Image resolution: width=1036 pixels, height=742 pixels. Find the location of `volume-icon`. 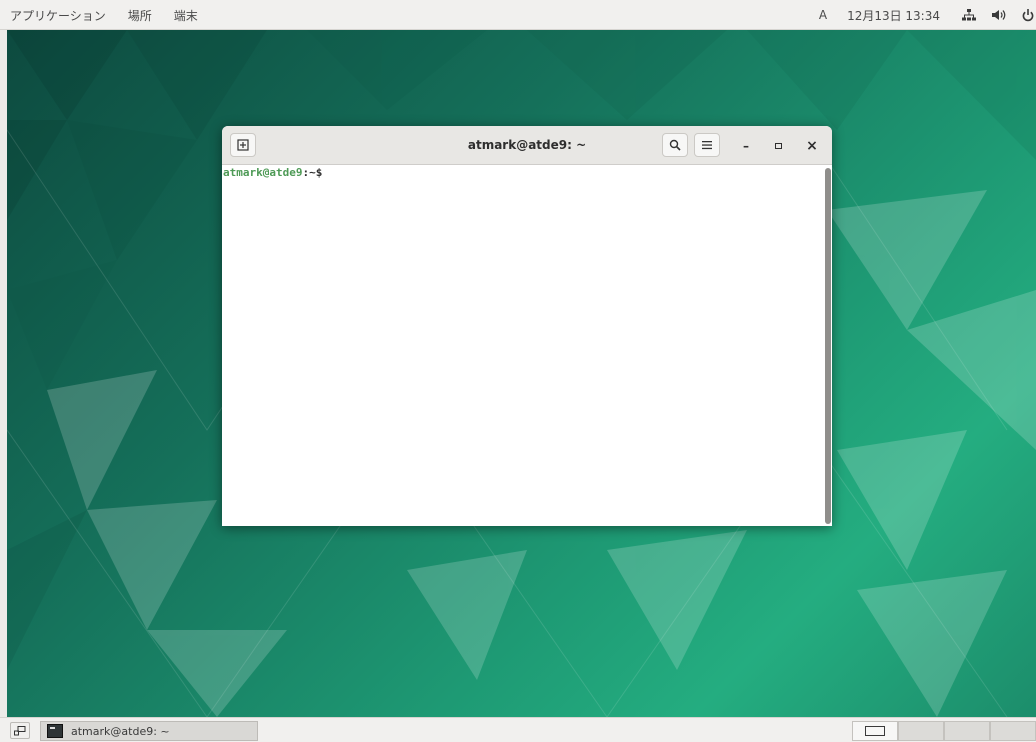

volume-icon is located at coordinates (999, 15).